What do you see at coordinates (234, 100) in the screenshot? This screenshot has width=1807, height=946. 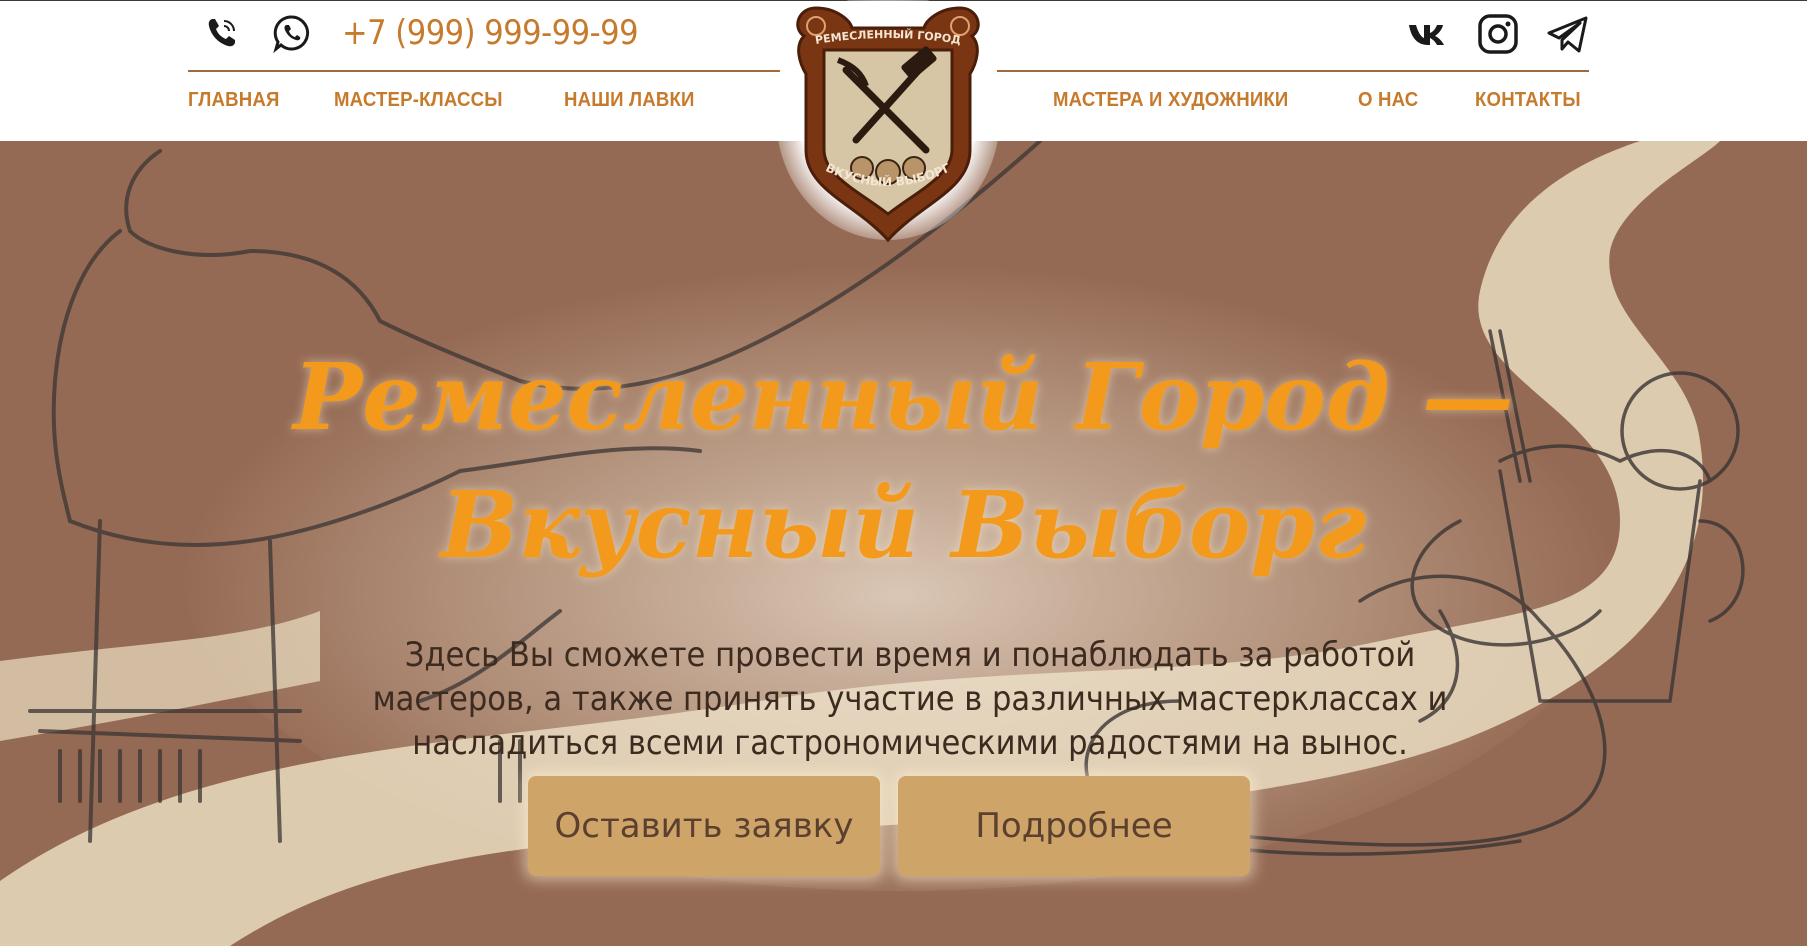 I see `nav-item-home: ГЛАВНАЯ` at bounding box center [234, 100].